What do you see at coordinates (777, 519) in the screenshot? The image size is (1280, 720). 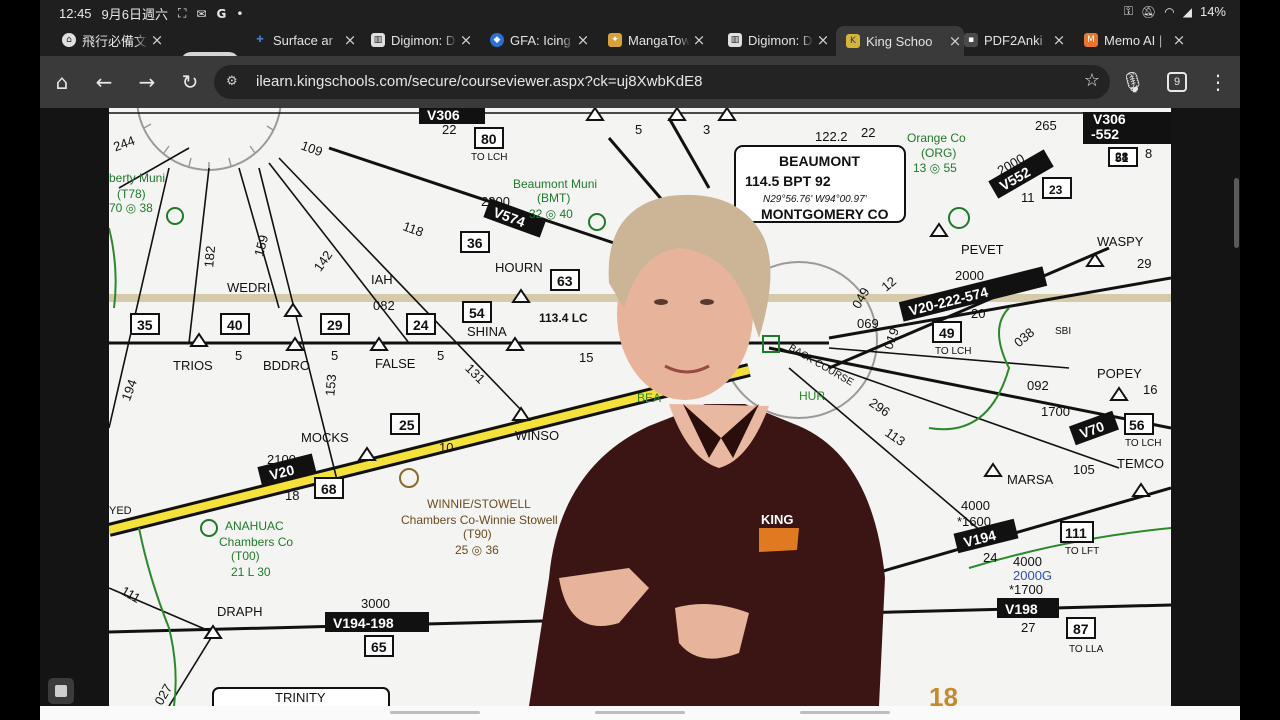 I see `king-schools-logo: KING` at bounding box center [777, 519].